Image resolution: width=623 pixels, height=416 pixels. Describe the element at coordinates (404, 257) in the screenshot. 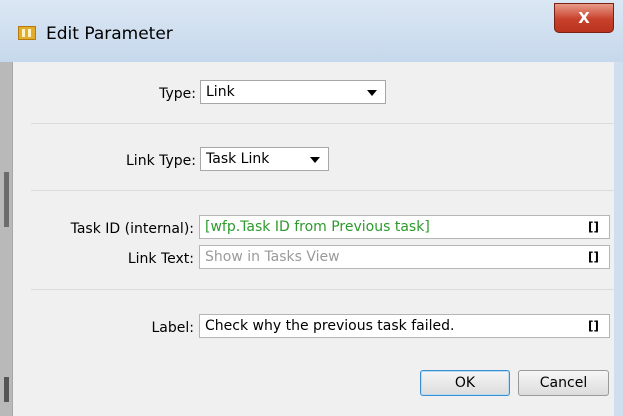

I see `link-text-field: Show in Tasks View []` at that location.